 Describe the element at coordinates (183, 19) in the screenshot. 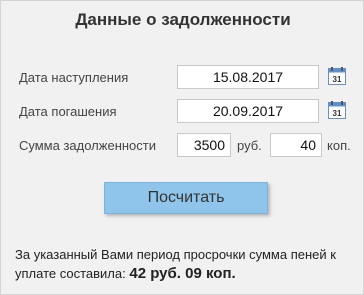

I see `page-title: Данные о задолженности` at that location.